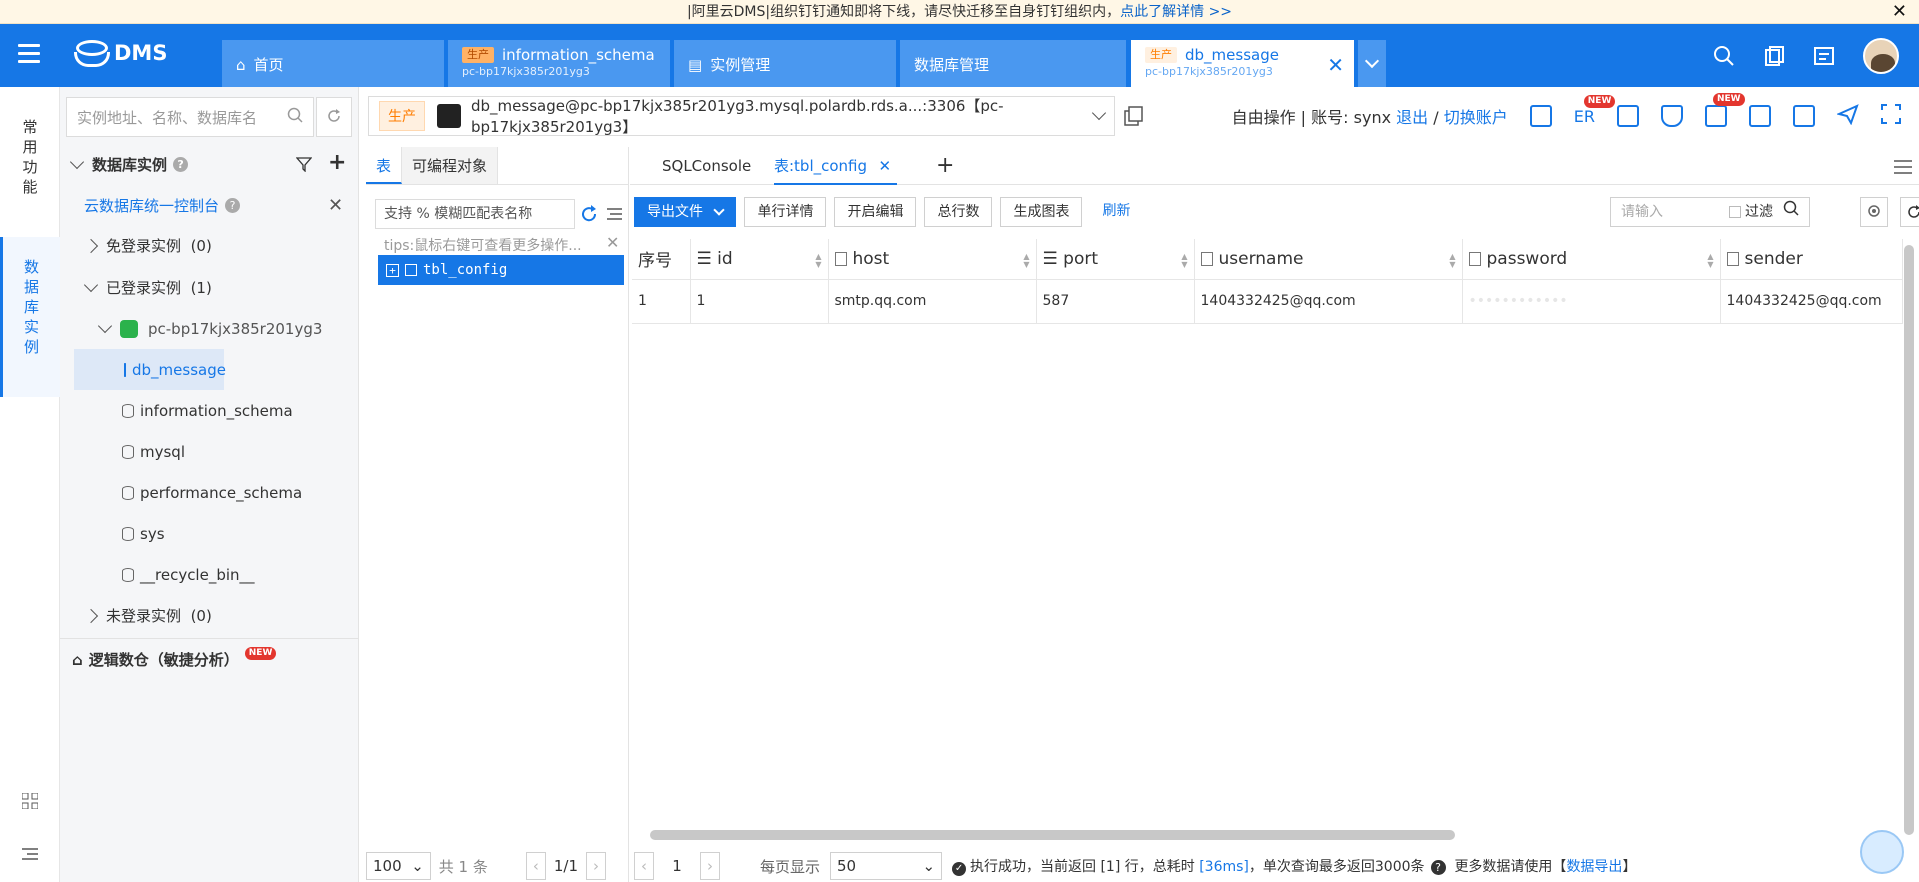  What do you see at coordinates (1013, 63) in the screenshot?
I see `tab-database-management: 数据库管理` at bounding box center [1013, 63].